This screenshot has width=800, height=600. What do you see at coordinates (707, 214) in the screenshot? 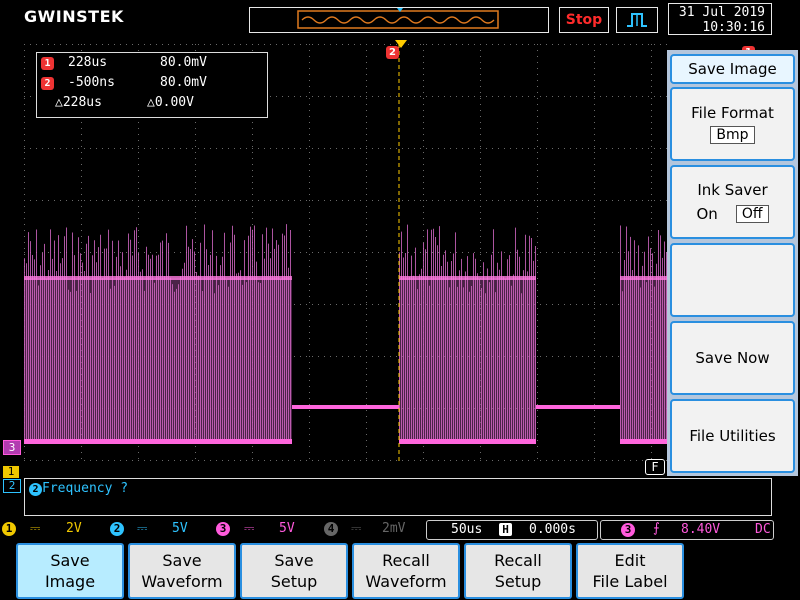
I see `ink-saver-on: On` at bounding box center [707, 214].